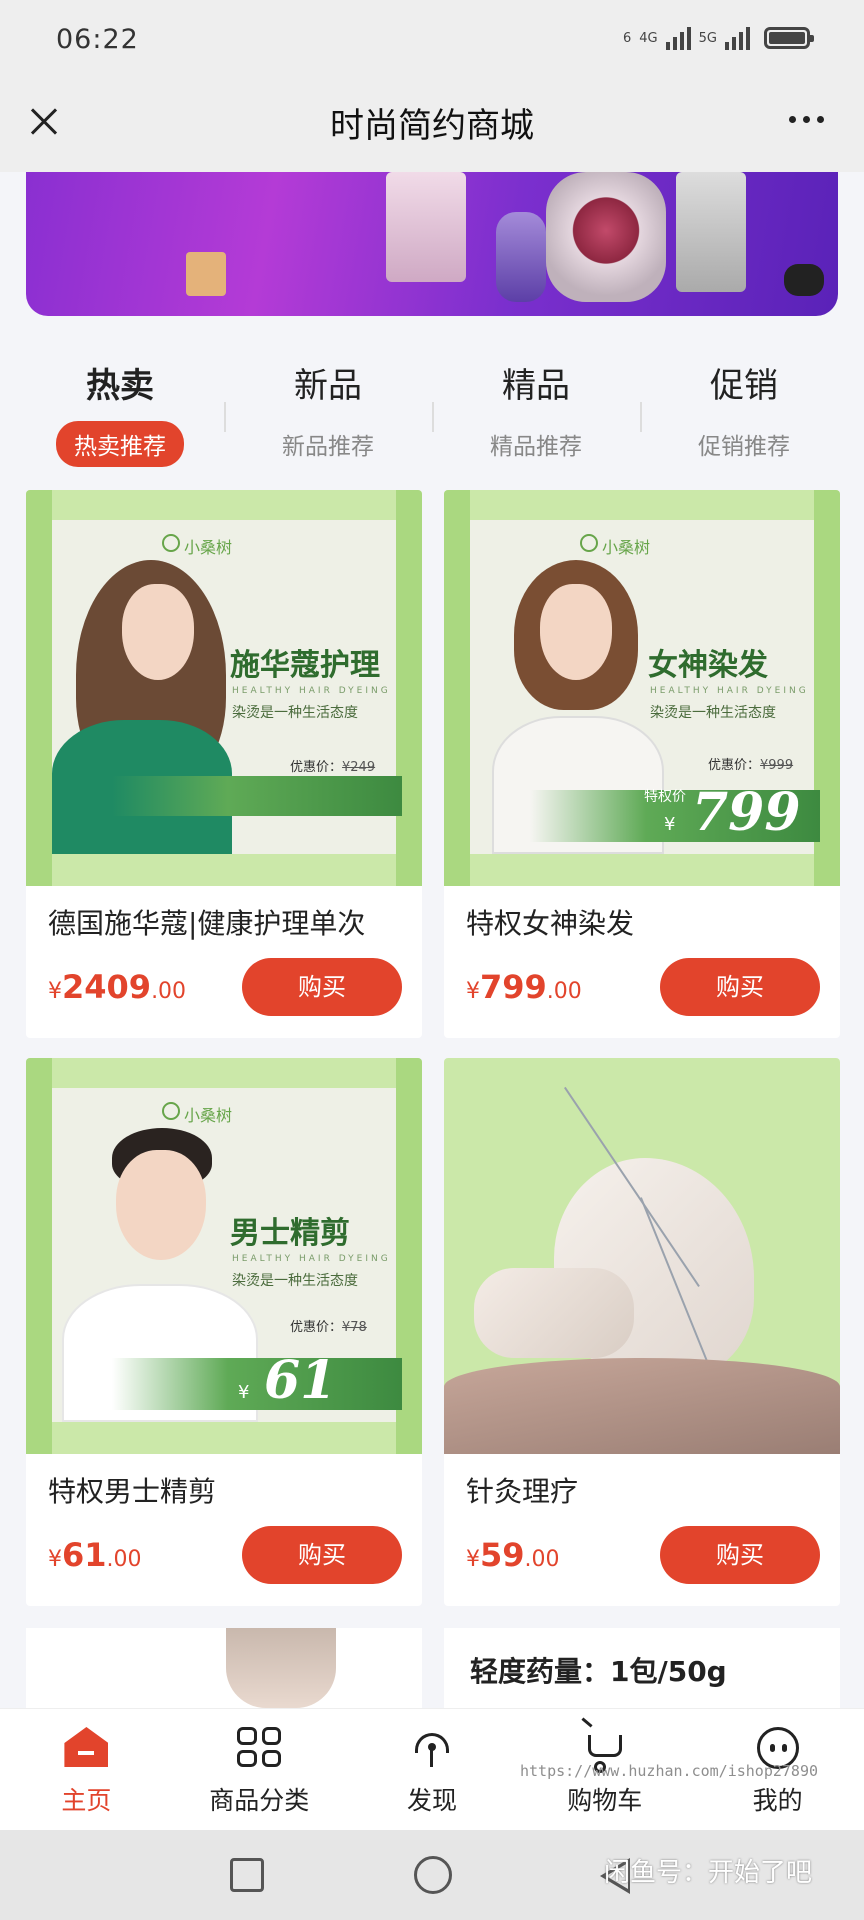  I want to click on poster-title: 女神染发, so click(708, 665).